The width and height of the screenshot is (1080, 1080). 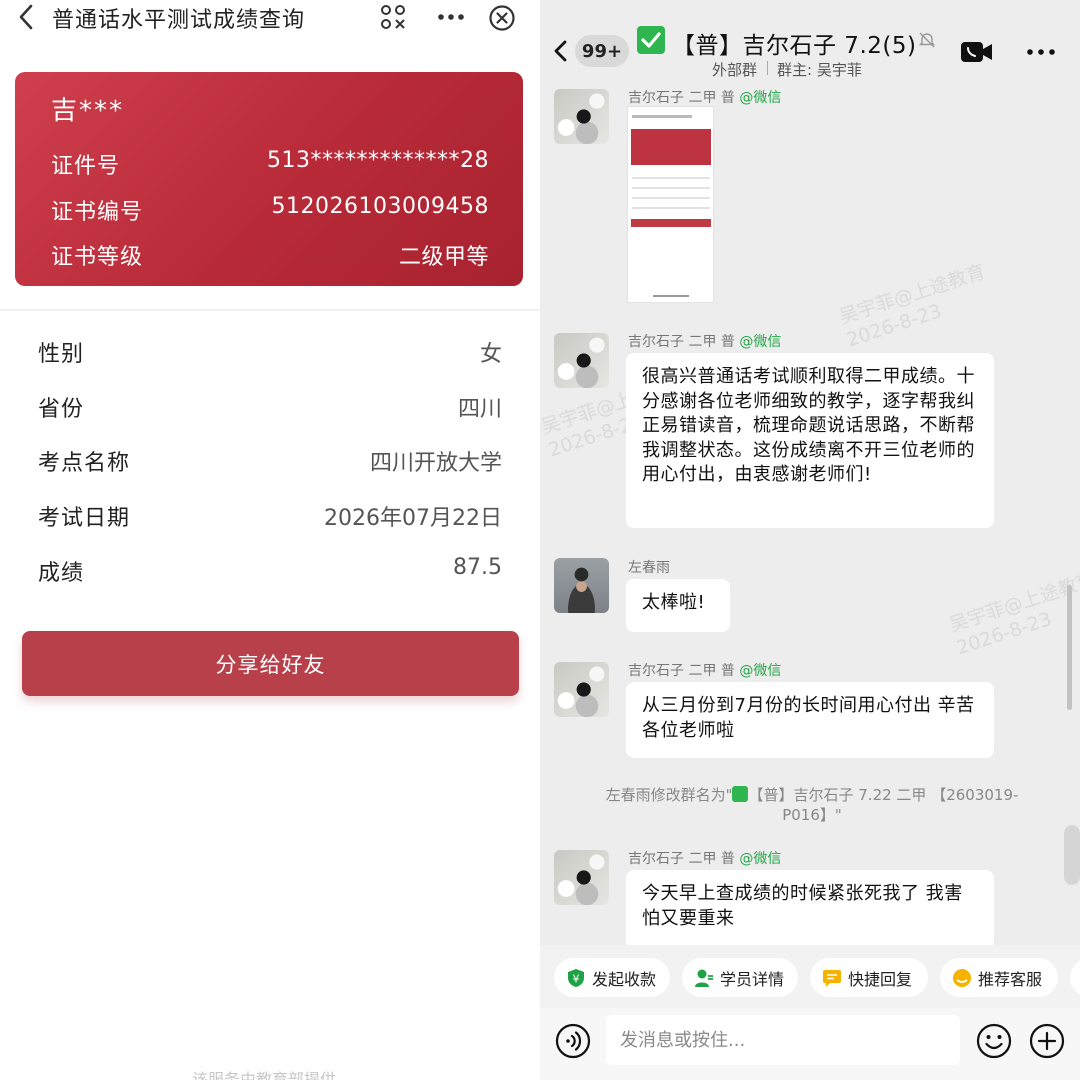 I want to click on info-label: 考点名称, so click(x=84, y=463).